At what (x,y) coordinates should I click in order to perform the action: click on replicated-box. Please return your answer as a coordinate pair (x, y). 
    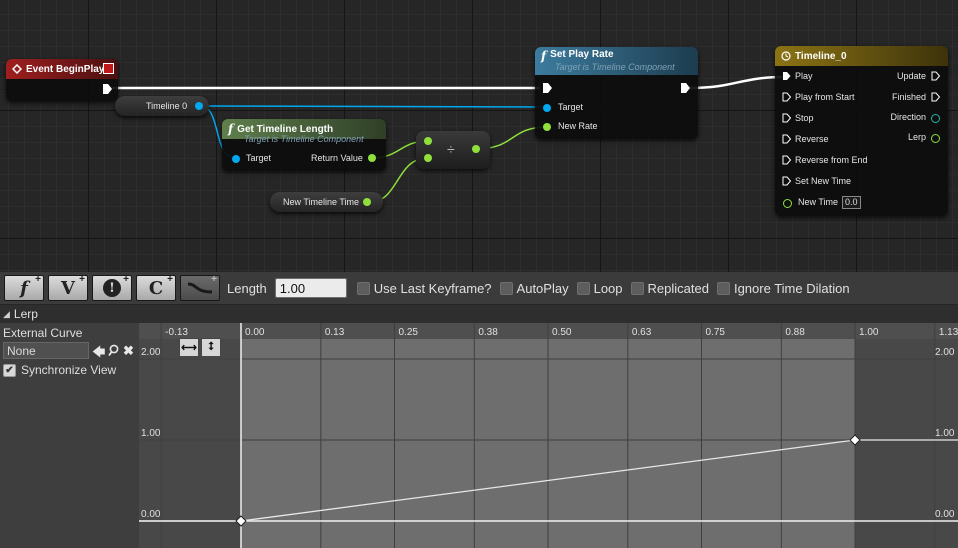
    Looking at the image, I should click on (637, 288).